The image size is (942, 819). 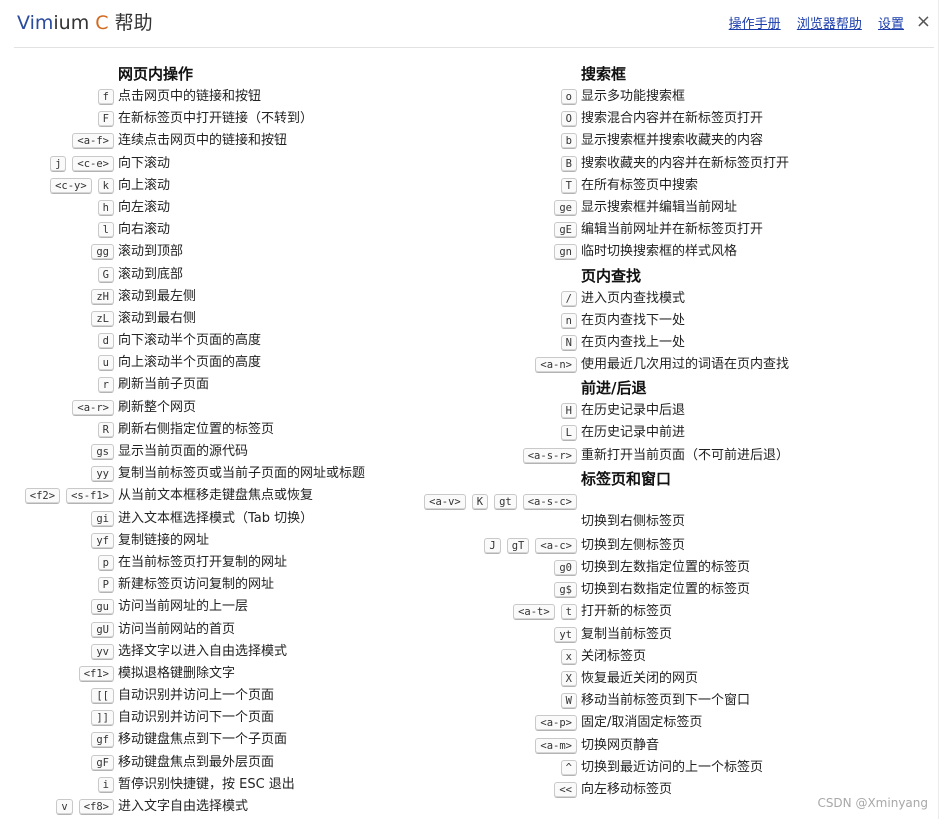 I want to click on shortcut-keys: g0, so click(x=565, y=568).